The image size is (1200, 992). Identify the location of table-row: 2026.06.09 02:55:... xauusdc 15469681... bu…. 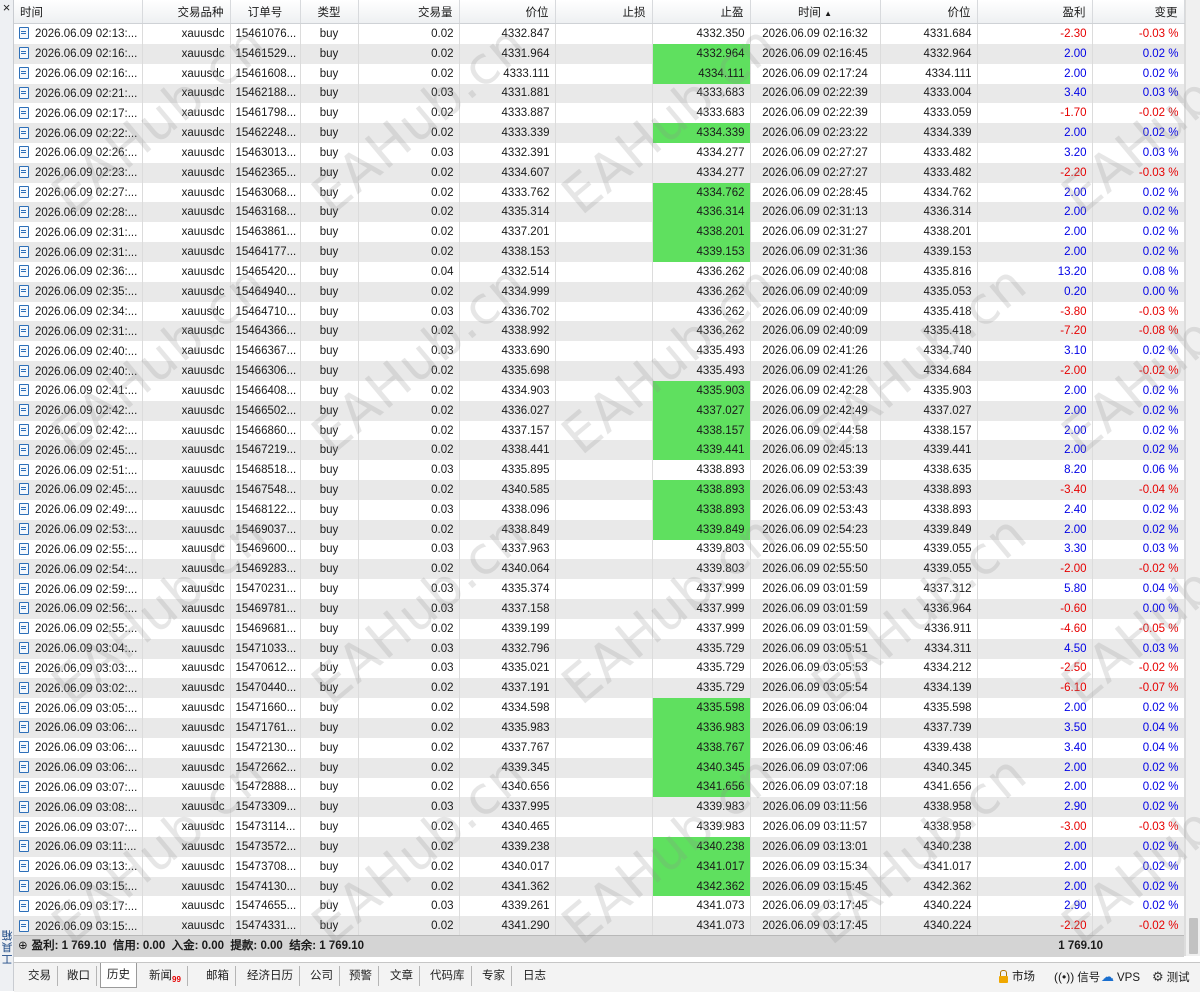
(599, 628).